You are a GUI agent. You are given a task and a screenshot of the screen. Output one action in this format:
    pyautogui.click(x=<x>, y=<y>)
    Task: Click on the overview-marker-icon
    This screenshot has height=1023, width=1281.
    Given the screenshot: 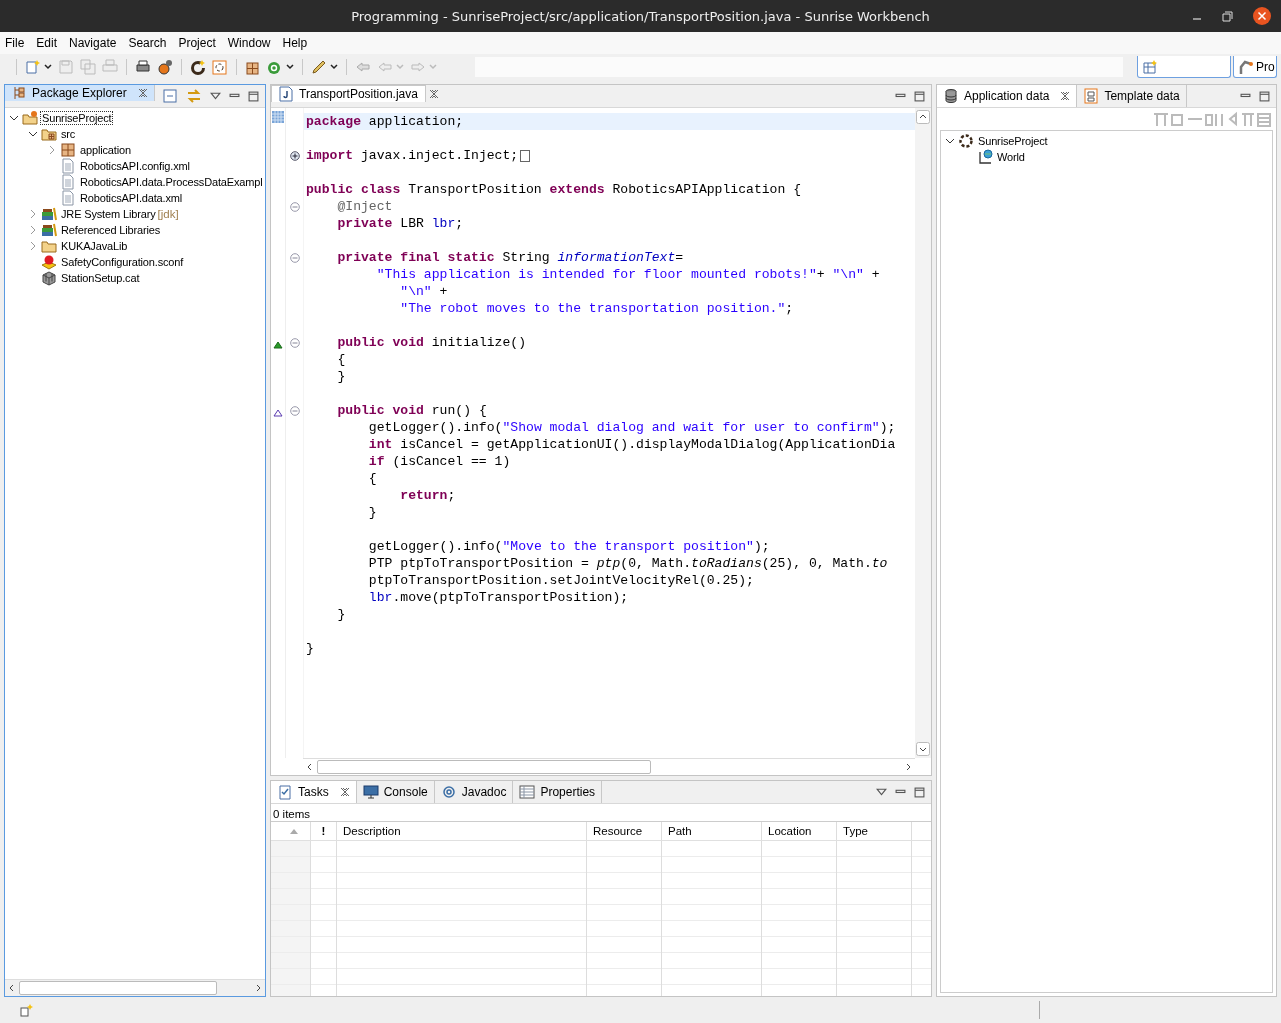 What is the action you would take?
    pyautogui.click(x=278, y=117)
    